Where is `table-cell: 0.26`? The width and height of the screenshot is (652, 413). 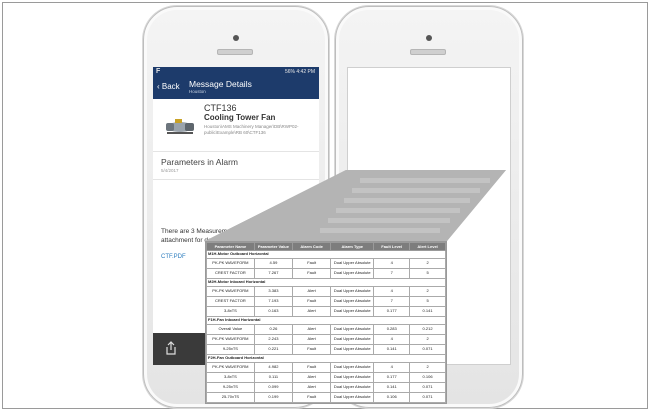
table-cell: 0.26 is located at coordinates (273, 329).